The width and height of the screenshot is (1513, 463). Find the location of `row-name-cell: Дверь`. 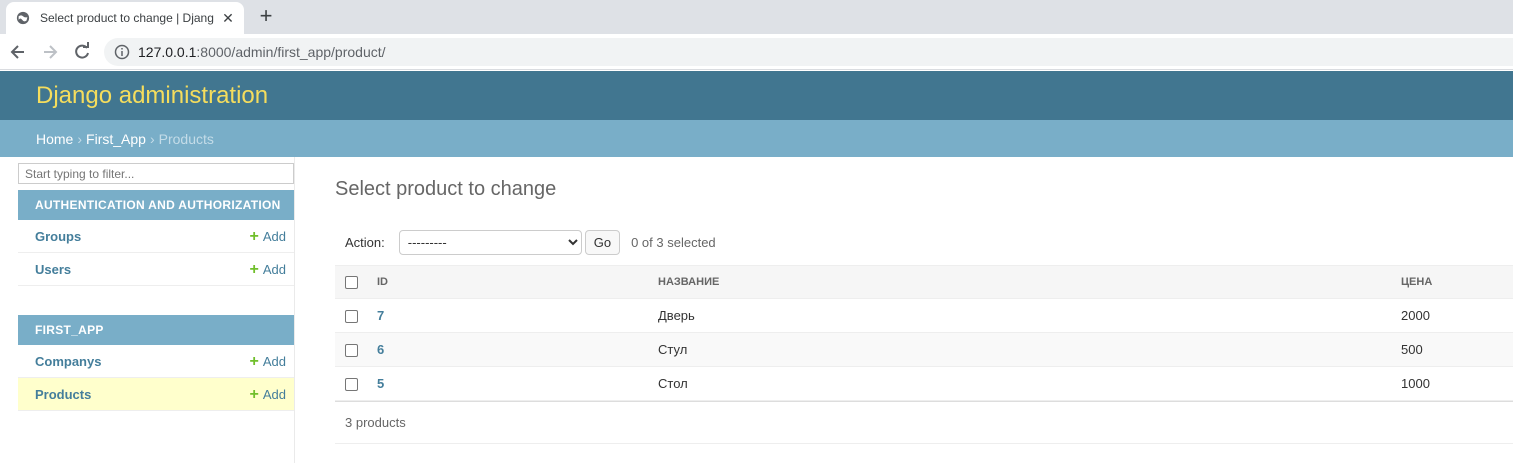

row-name-cell: Дверь is located at coordinates (1027, 315).